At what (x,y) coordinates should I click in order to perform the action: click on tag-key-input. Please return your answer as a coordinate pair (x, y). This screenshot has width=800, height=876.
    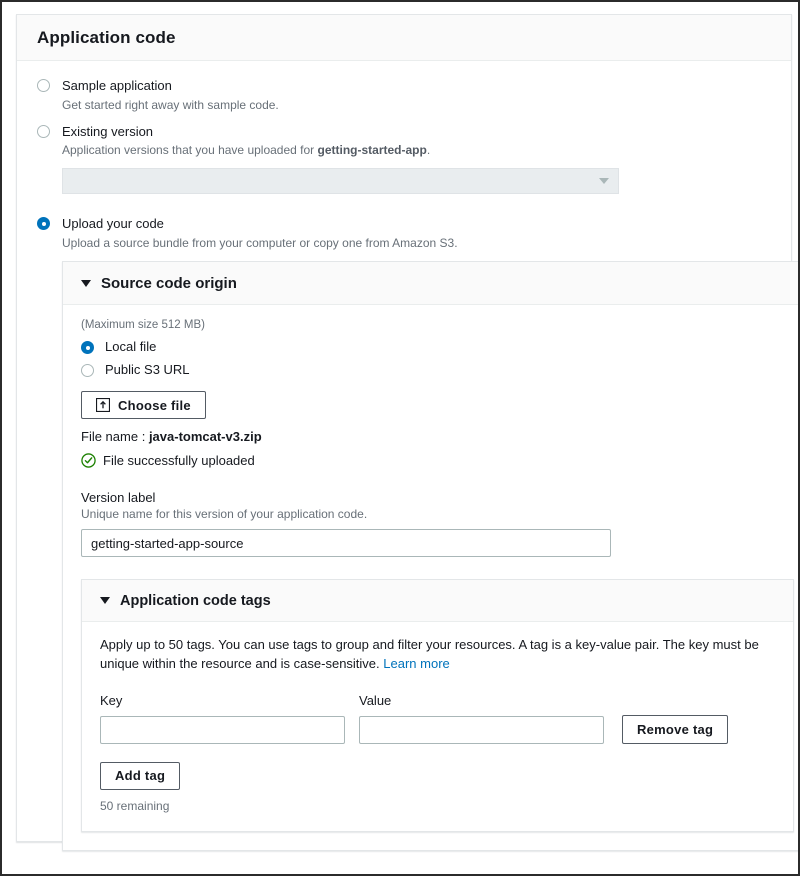
    Looking at the image, I should click on (222, 729).